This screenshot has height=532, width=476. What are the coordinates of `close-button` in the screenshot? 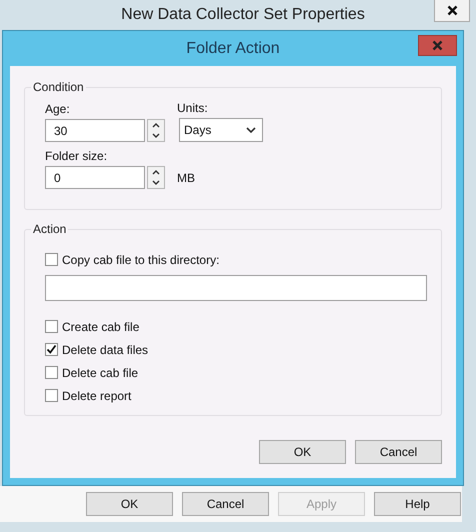 It's located at (452, 11).